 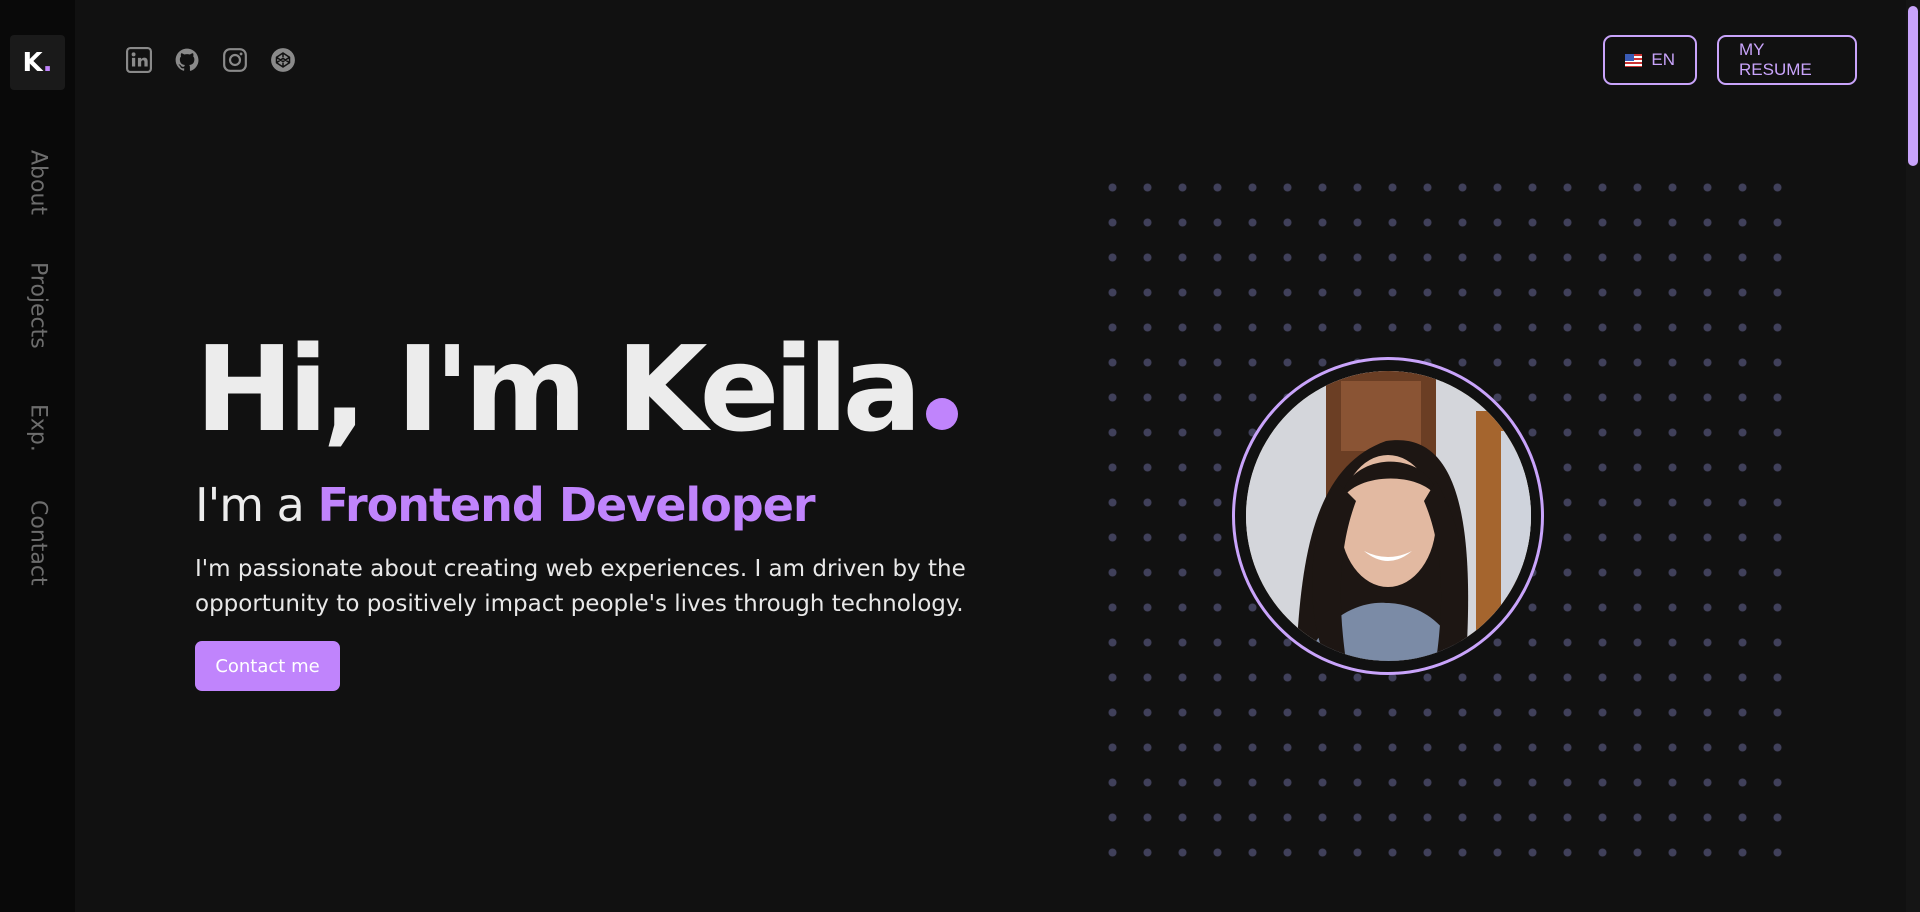 What do you see at coordinates (1663, 59) in the screenshot?
I see `language-label: EN` at bounding box center [1663, 59].